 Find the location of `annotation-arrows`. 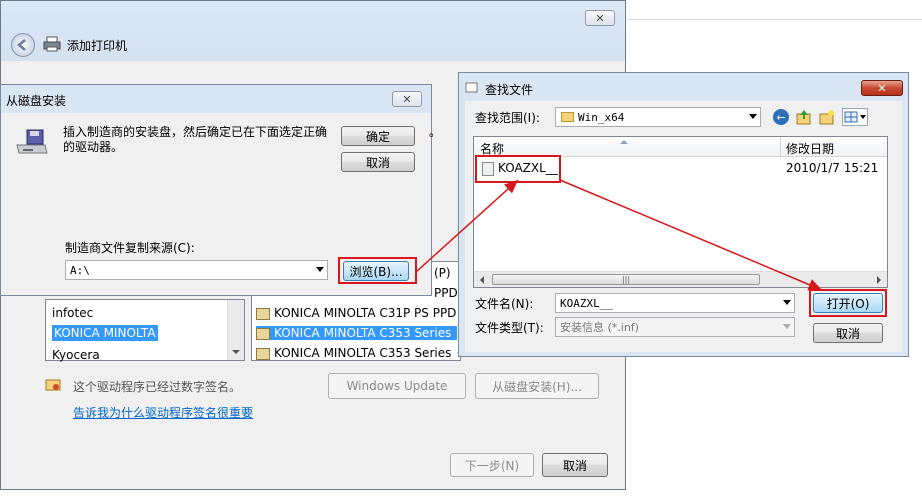

annotation-arrows is located at coordinates (619, 235).